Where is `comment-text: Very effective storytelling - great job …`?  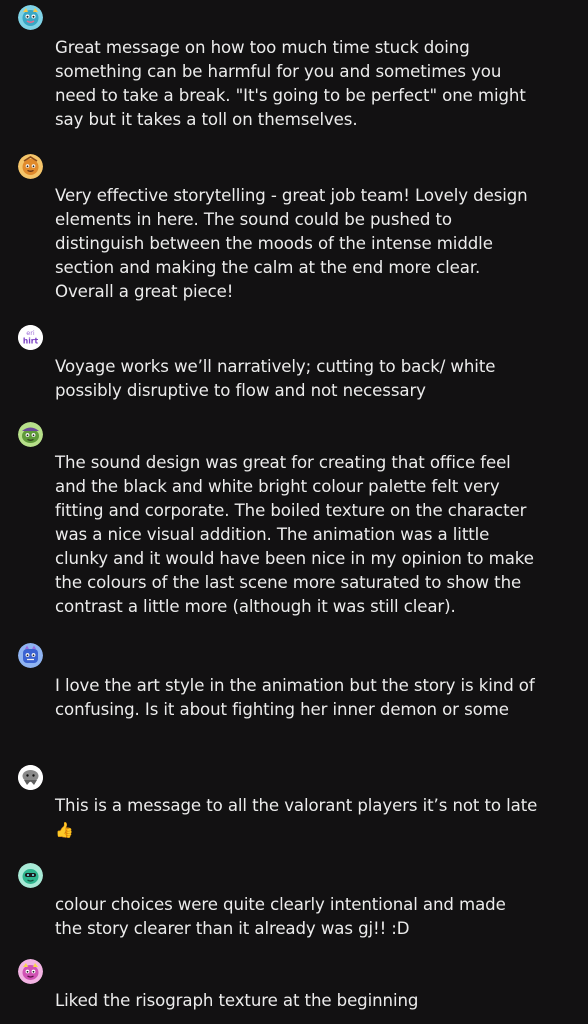
comment-text: Very effective storytelling - great job … is located at coordinates (291, 243).